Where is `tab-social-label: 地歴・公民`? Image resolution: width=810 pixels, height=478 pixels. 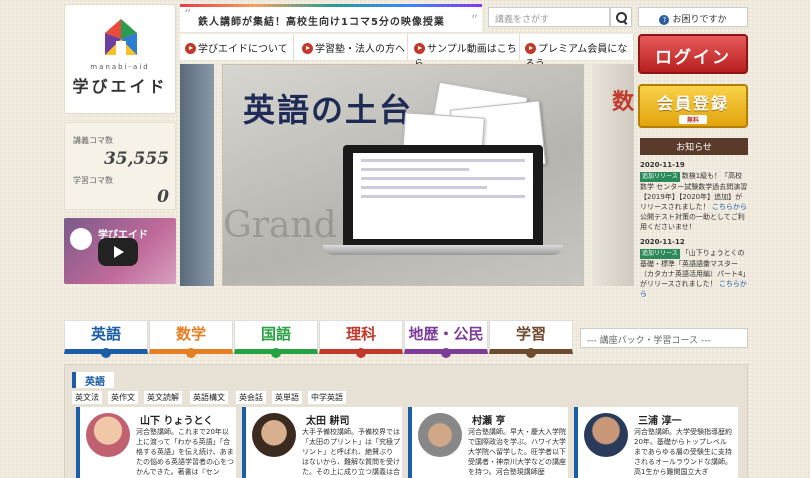 tab-social-label: 地歴・公民 is located at coordinates (446, 334).